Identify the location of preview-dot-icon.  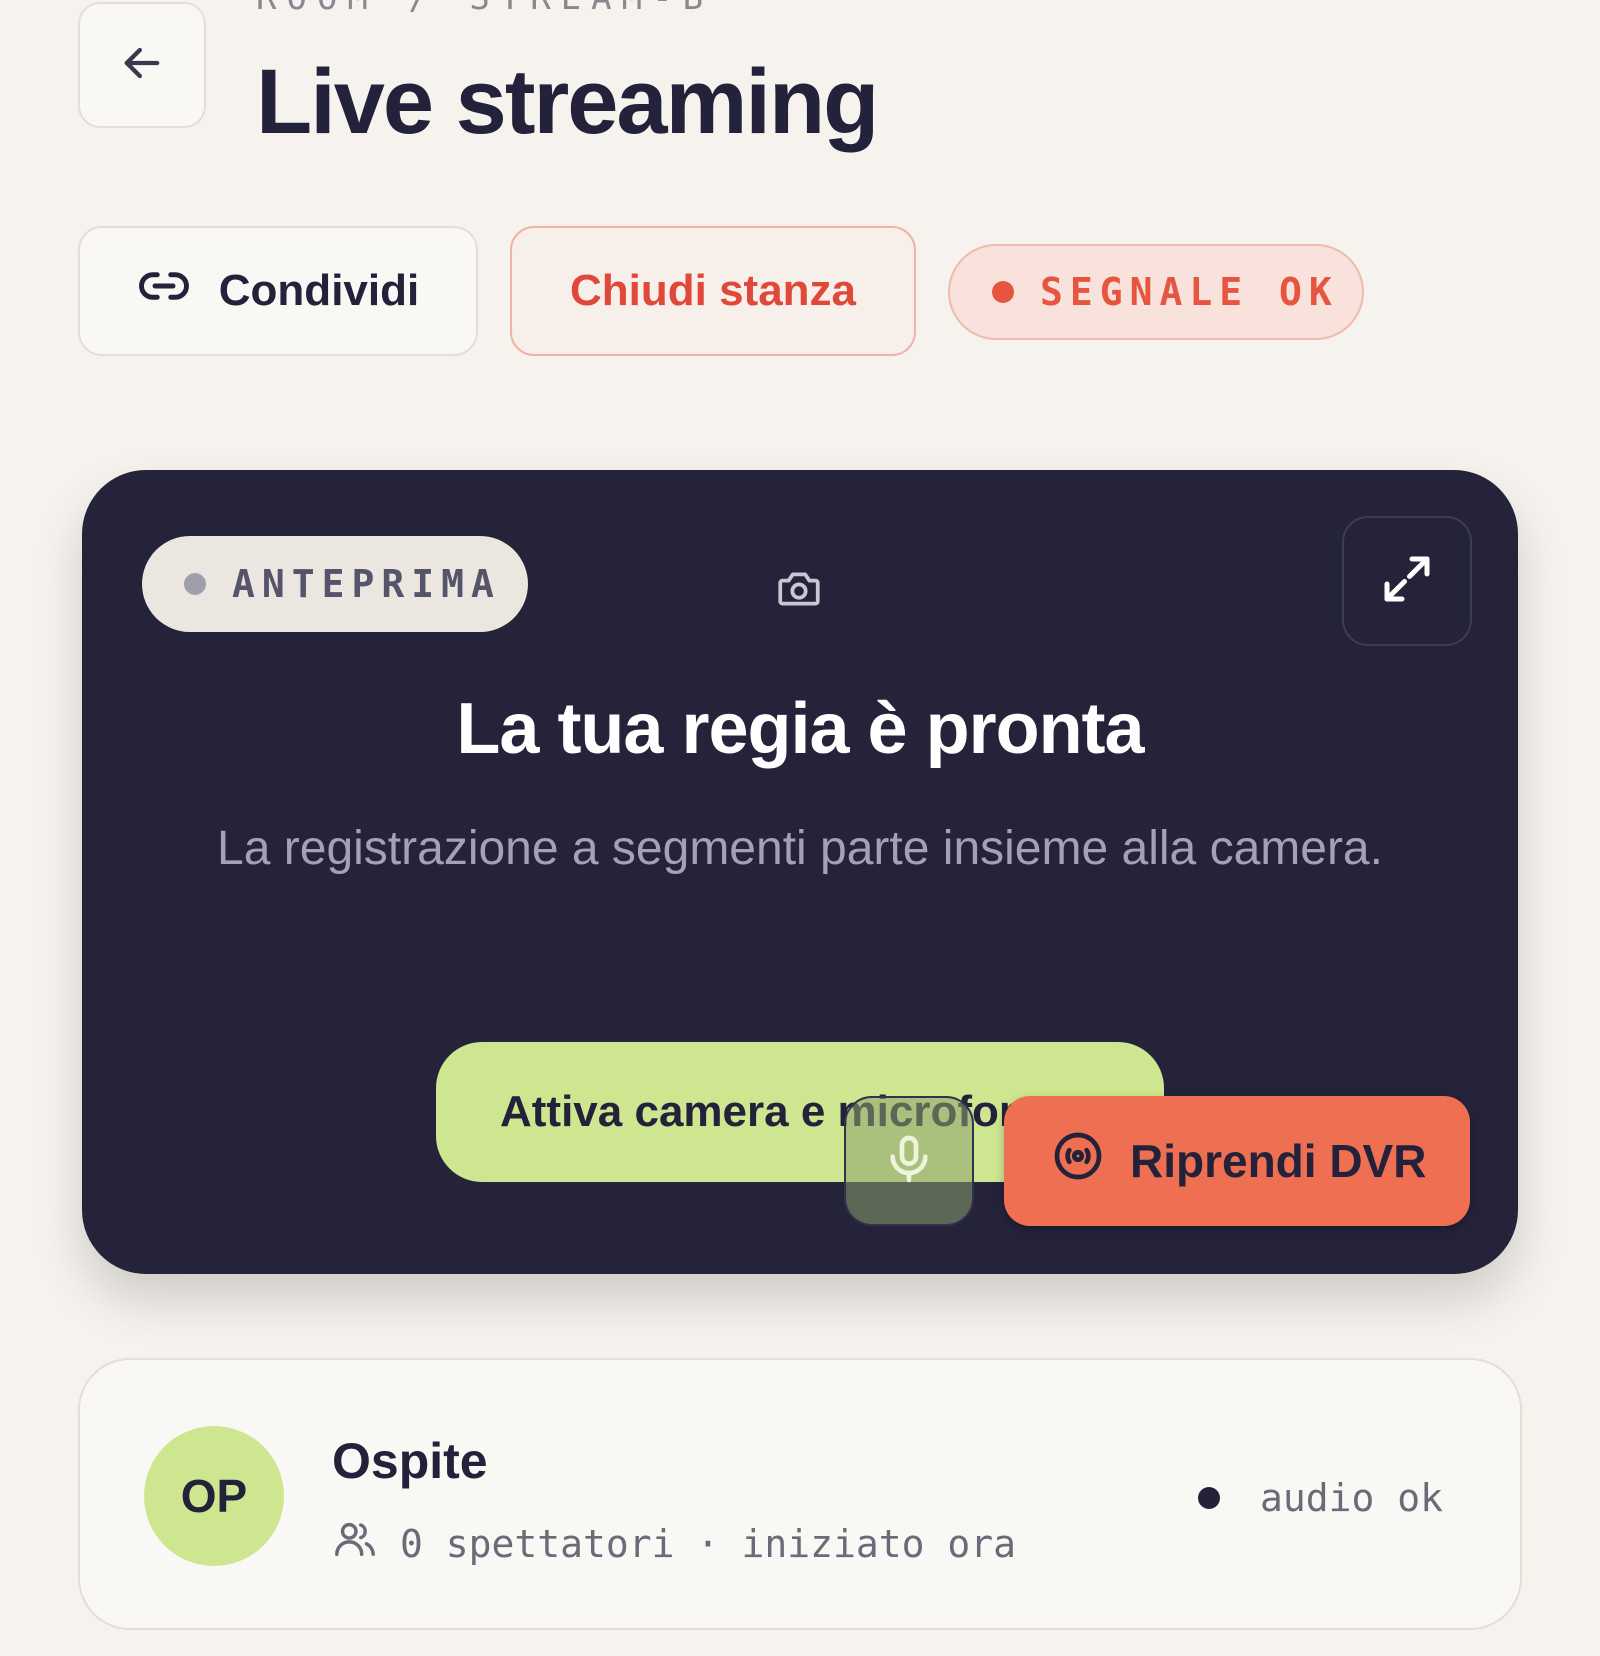
(195, 584).